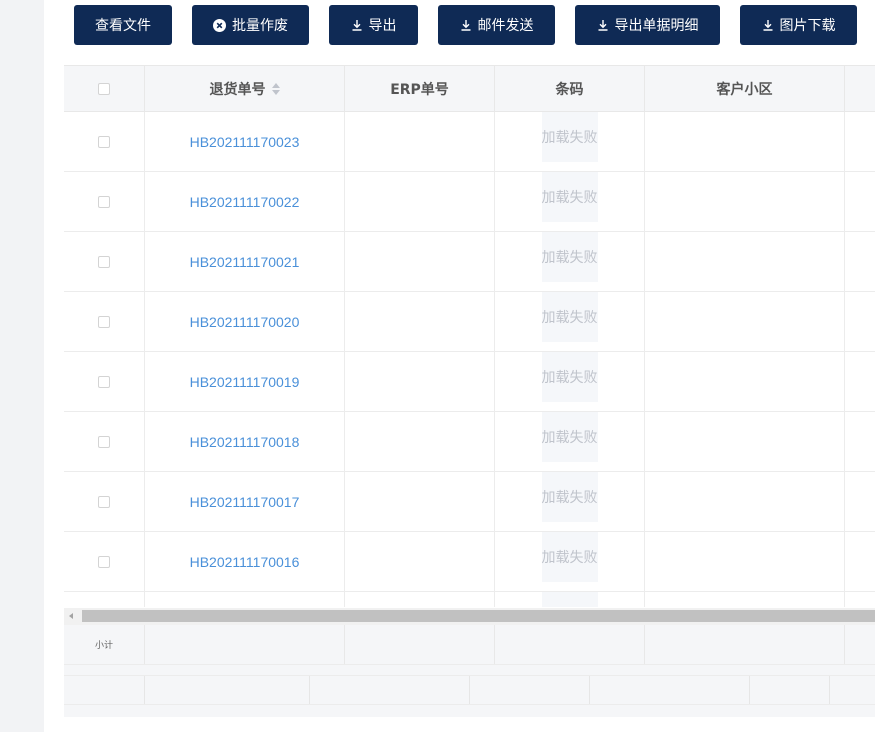 This screenshot has width=875, height=732. Describe the element at coordinates (469, 322) in the screenshot. I see `table-row: HB202111170020 加载失败` at that location.